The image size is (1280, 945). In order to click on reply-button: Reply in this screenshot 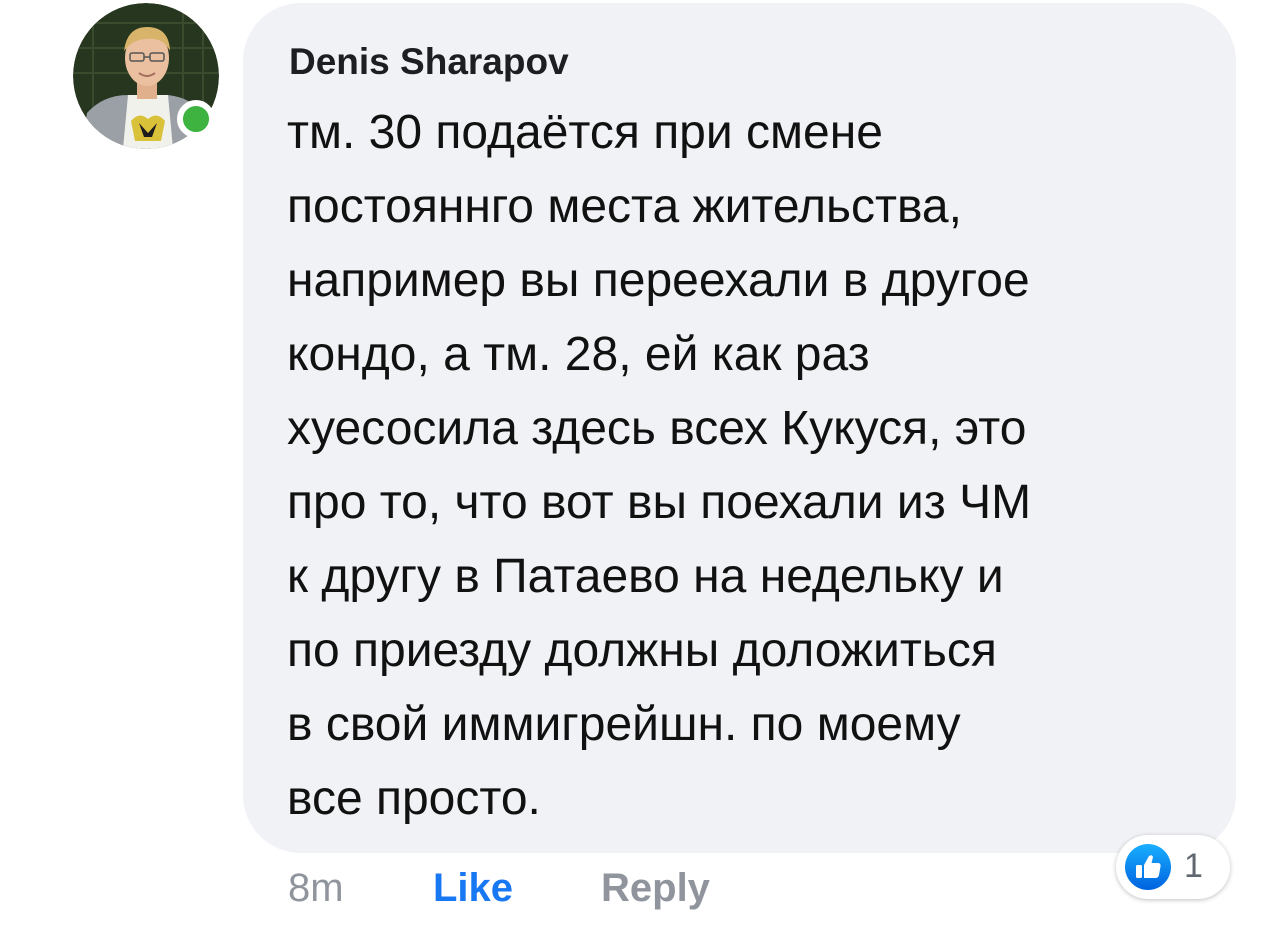, I will do `click(655, 888)`.